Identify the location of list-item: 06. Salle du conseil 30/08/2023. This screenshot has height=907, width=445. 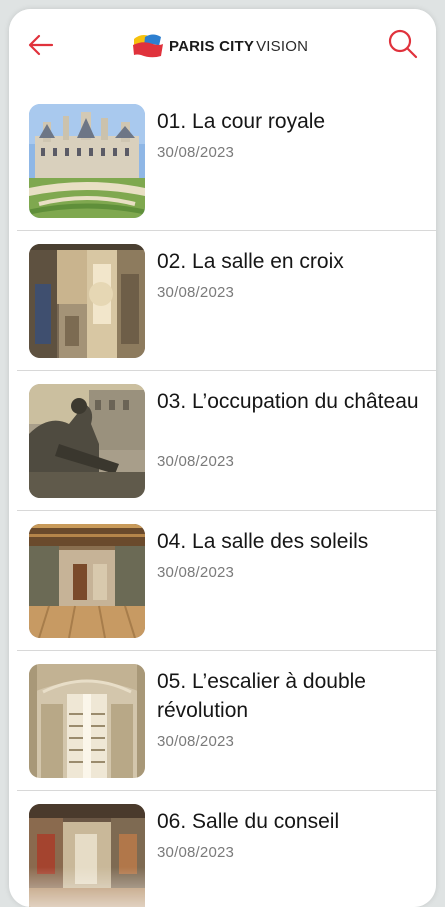
(222, 849).